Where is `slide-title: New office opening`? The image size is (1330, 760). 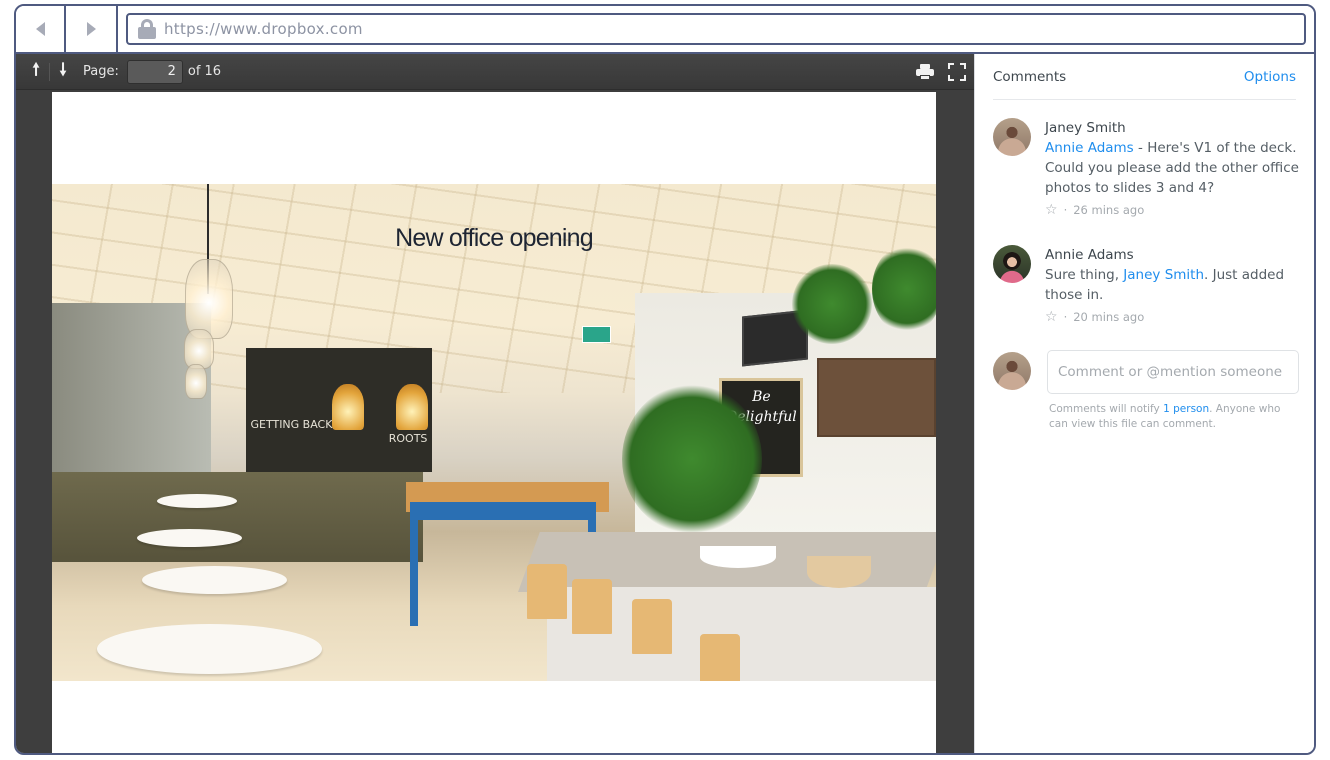
slide-title: New office opening is located at coordinates (494, 238).